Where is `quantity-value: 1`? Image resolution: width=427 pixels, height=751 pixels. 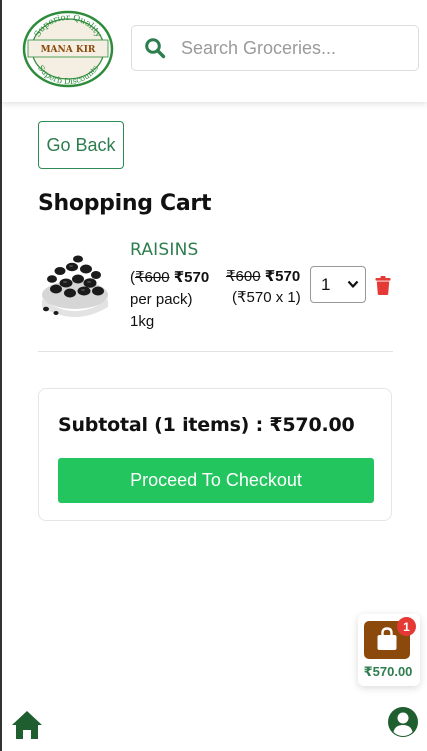 quantity-value: 1 is located at coordinates (326, 284).